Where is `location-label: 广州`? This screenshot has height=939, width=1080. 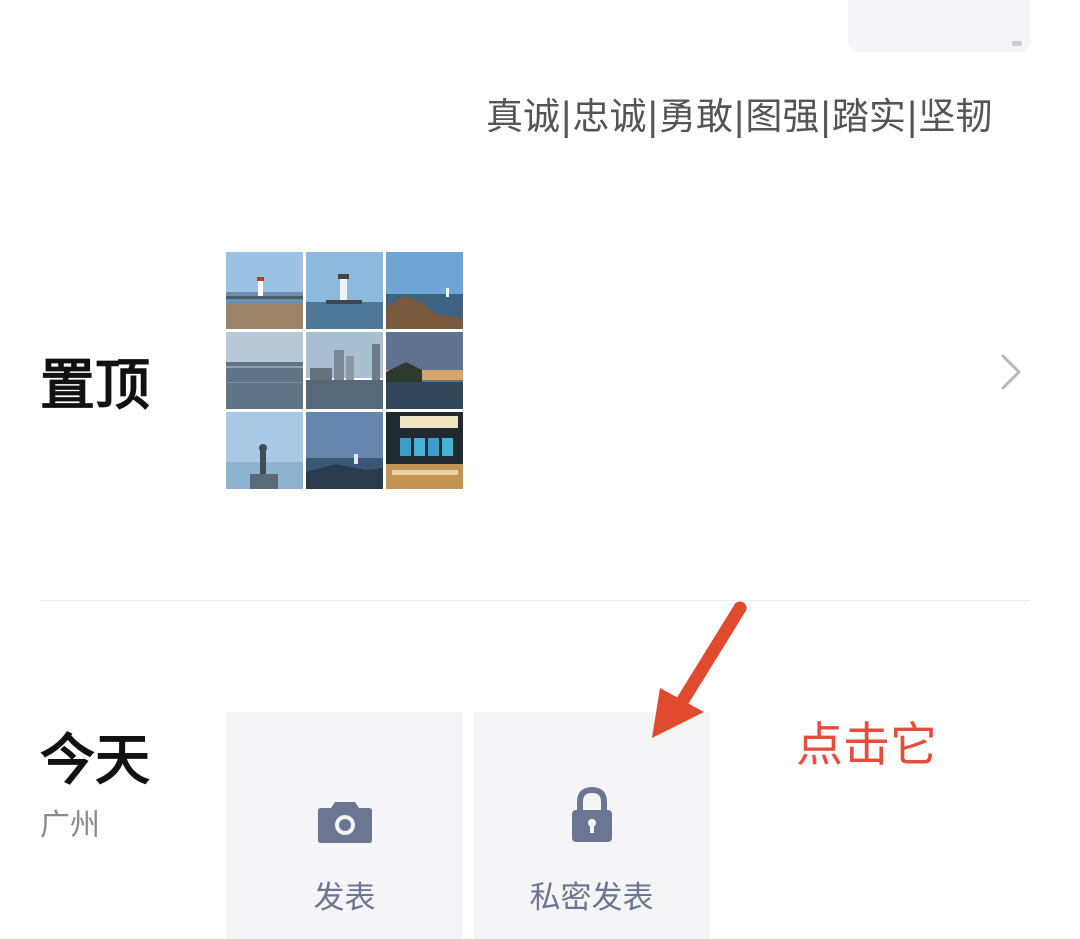
location-label: 广州 is located at coordinates (70, 825).